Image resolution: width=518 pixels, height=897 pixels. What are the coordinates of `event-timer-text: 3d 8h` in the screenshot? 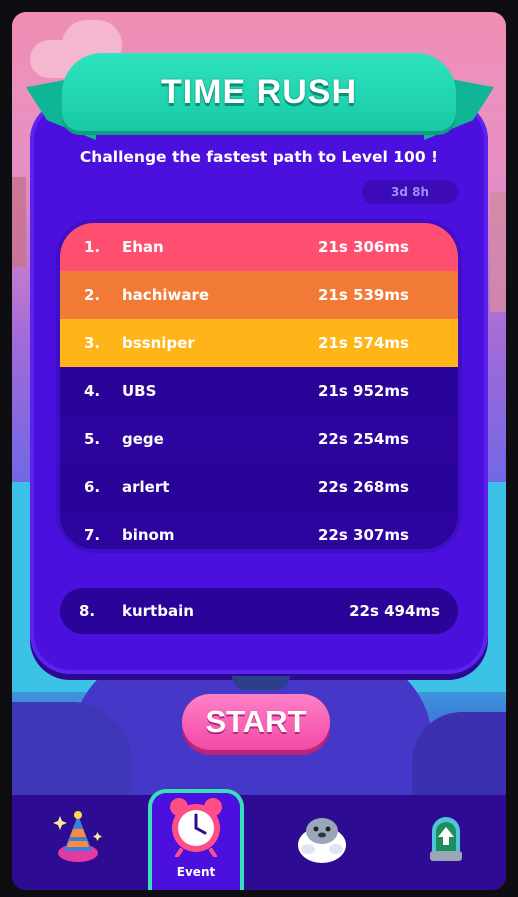 It's located at (409, 192).